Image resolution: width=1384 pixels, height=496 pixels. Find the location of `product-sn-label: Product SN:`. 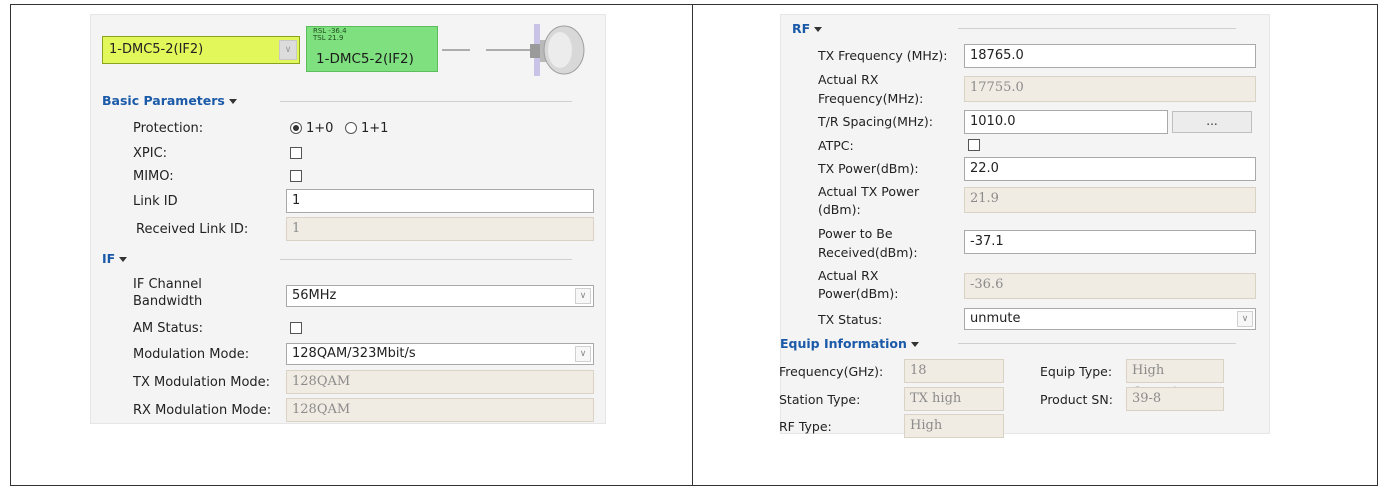

product-sn-label: Product SN: is located at coordinates (1076, 399).